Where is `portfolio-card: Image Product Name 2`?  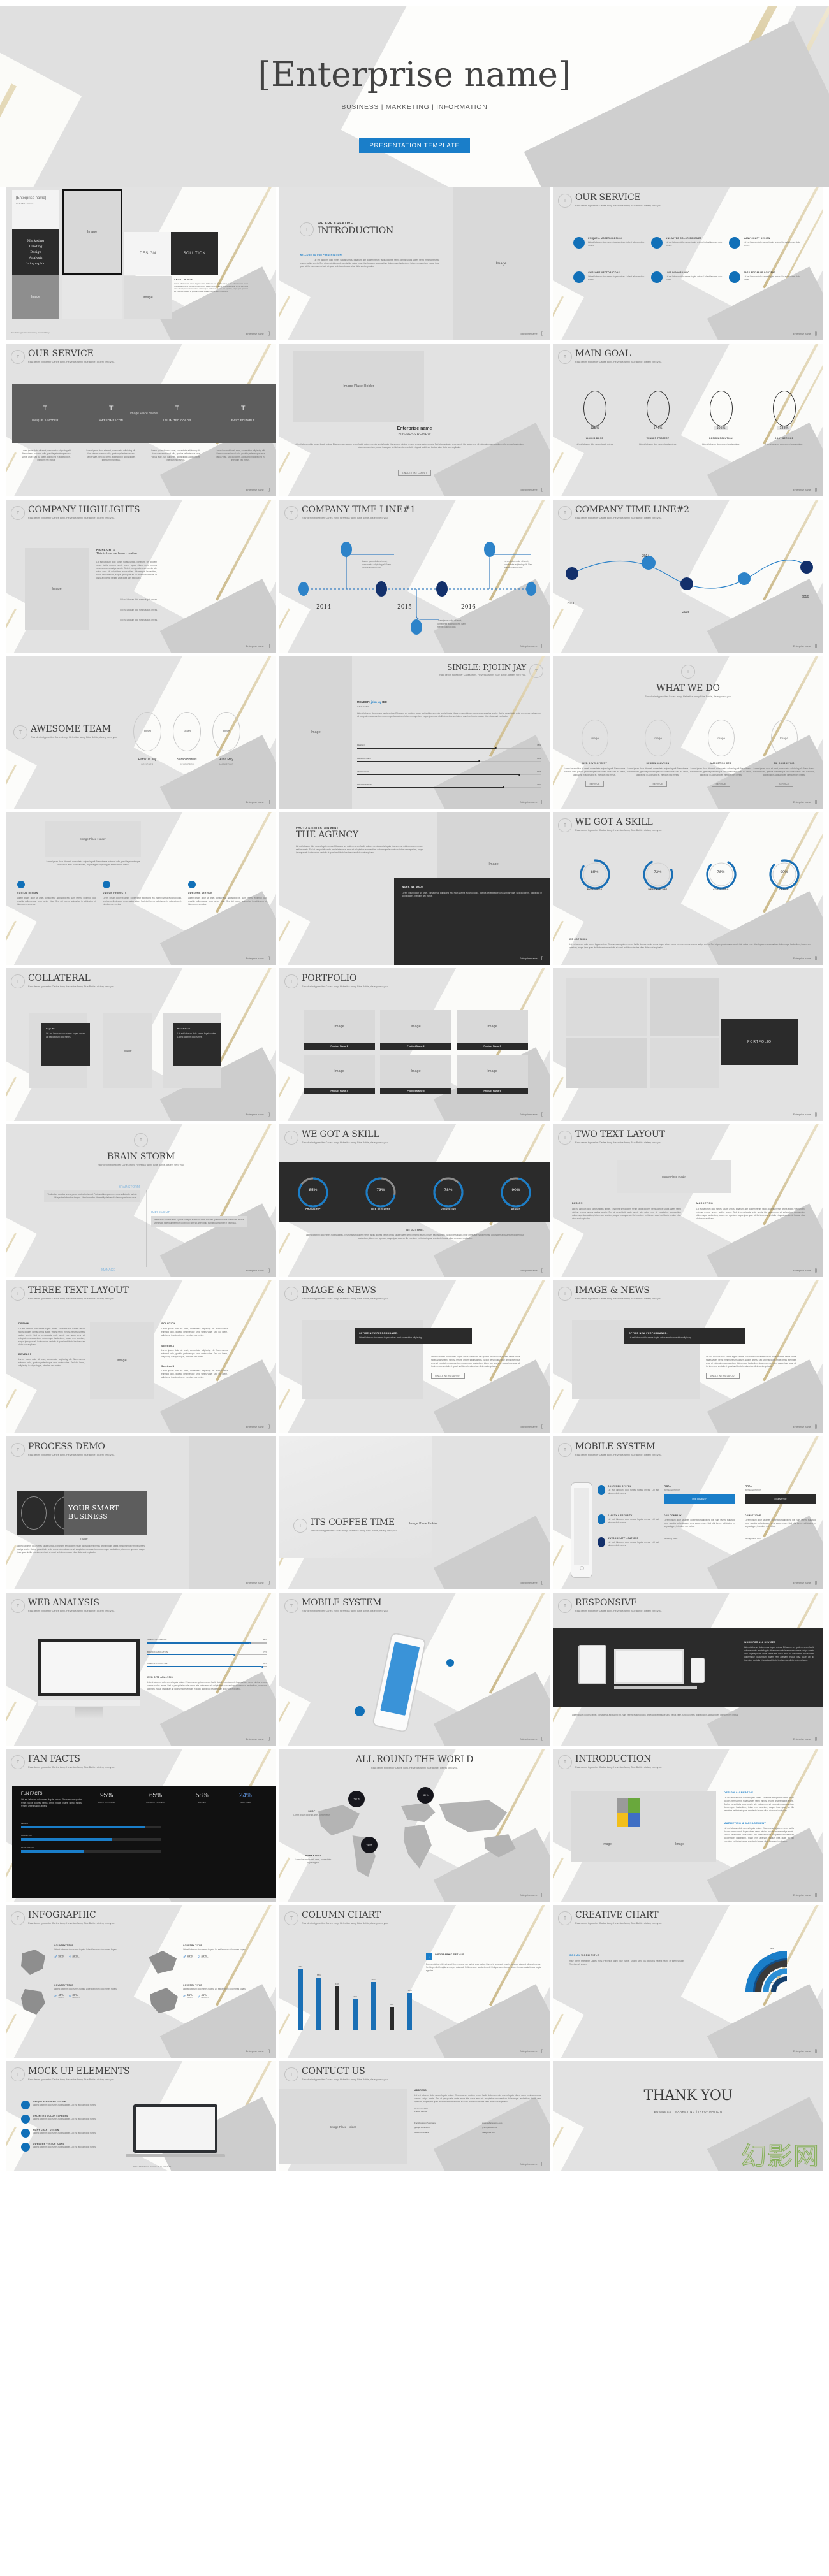 portfolio-card: Image Product Name 2 is located at coordinates (415, 1030).